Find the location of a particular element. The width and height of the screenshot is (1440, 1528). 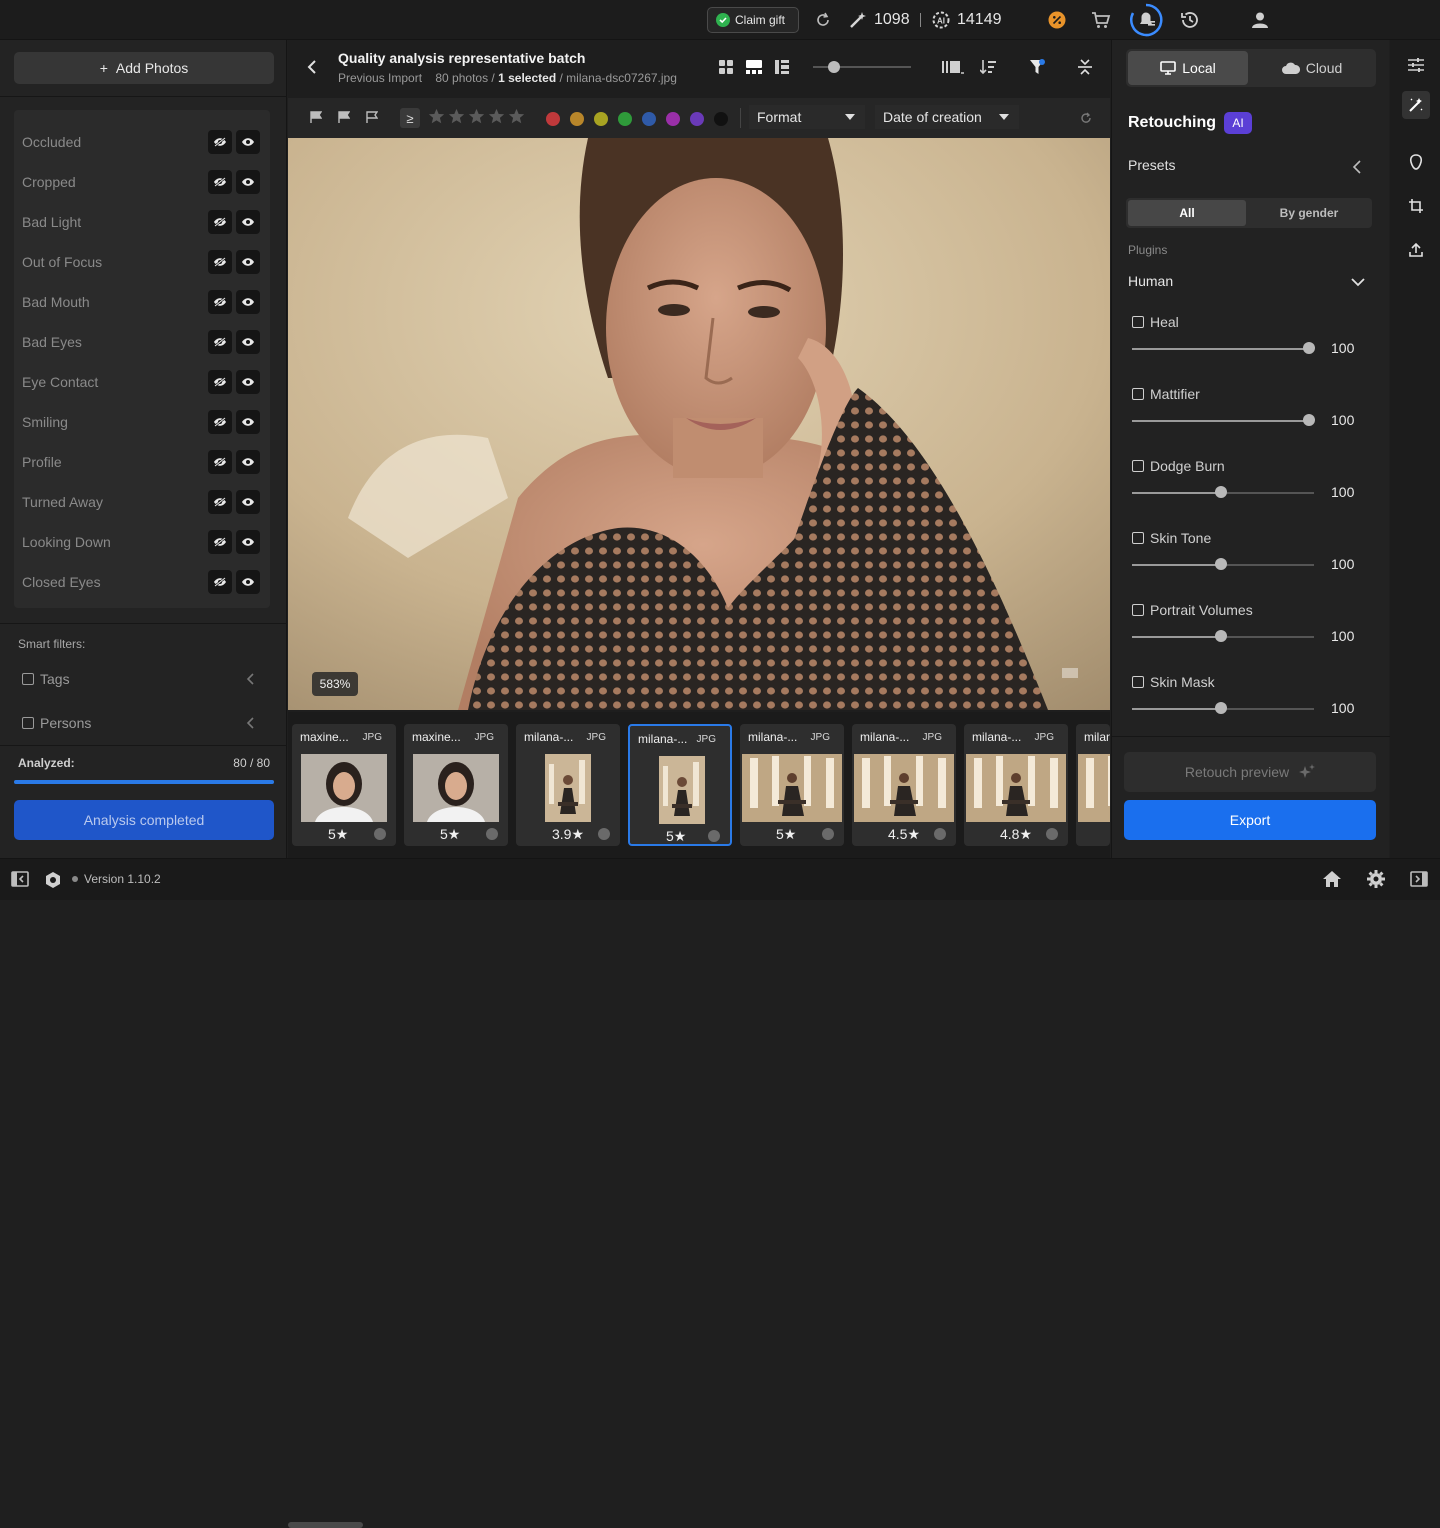

local-tab: Local is located at coordinates (1188, 68).